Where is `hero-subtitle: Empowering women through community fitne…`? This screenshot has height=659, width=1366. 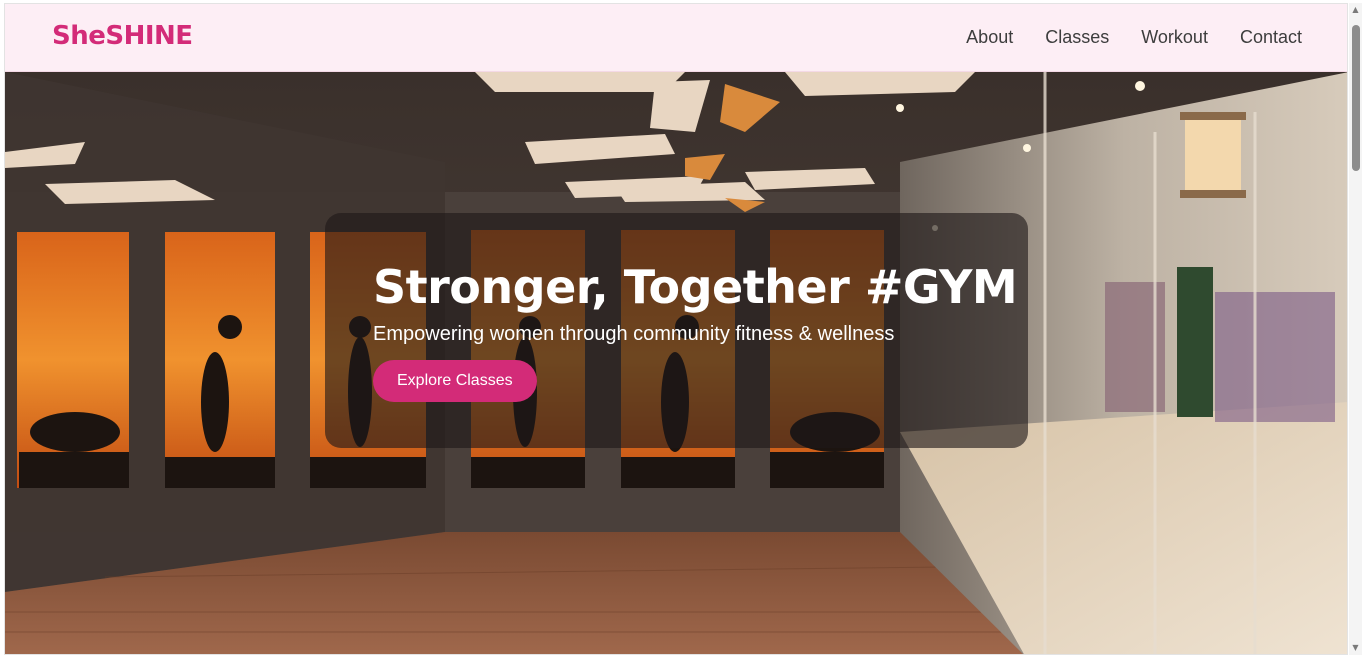 hero-subtitle: Empowering women through community fitne… is located at coordinates (634, 334).